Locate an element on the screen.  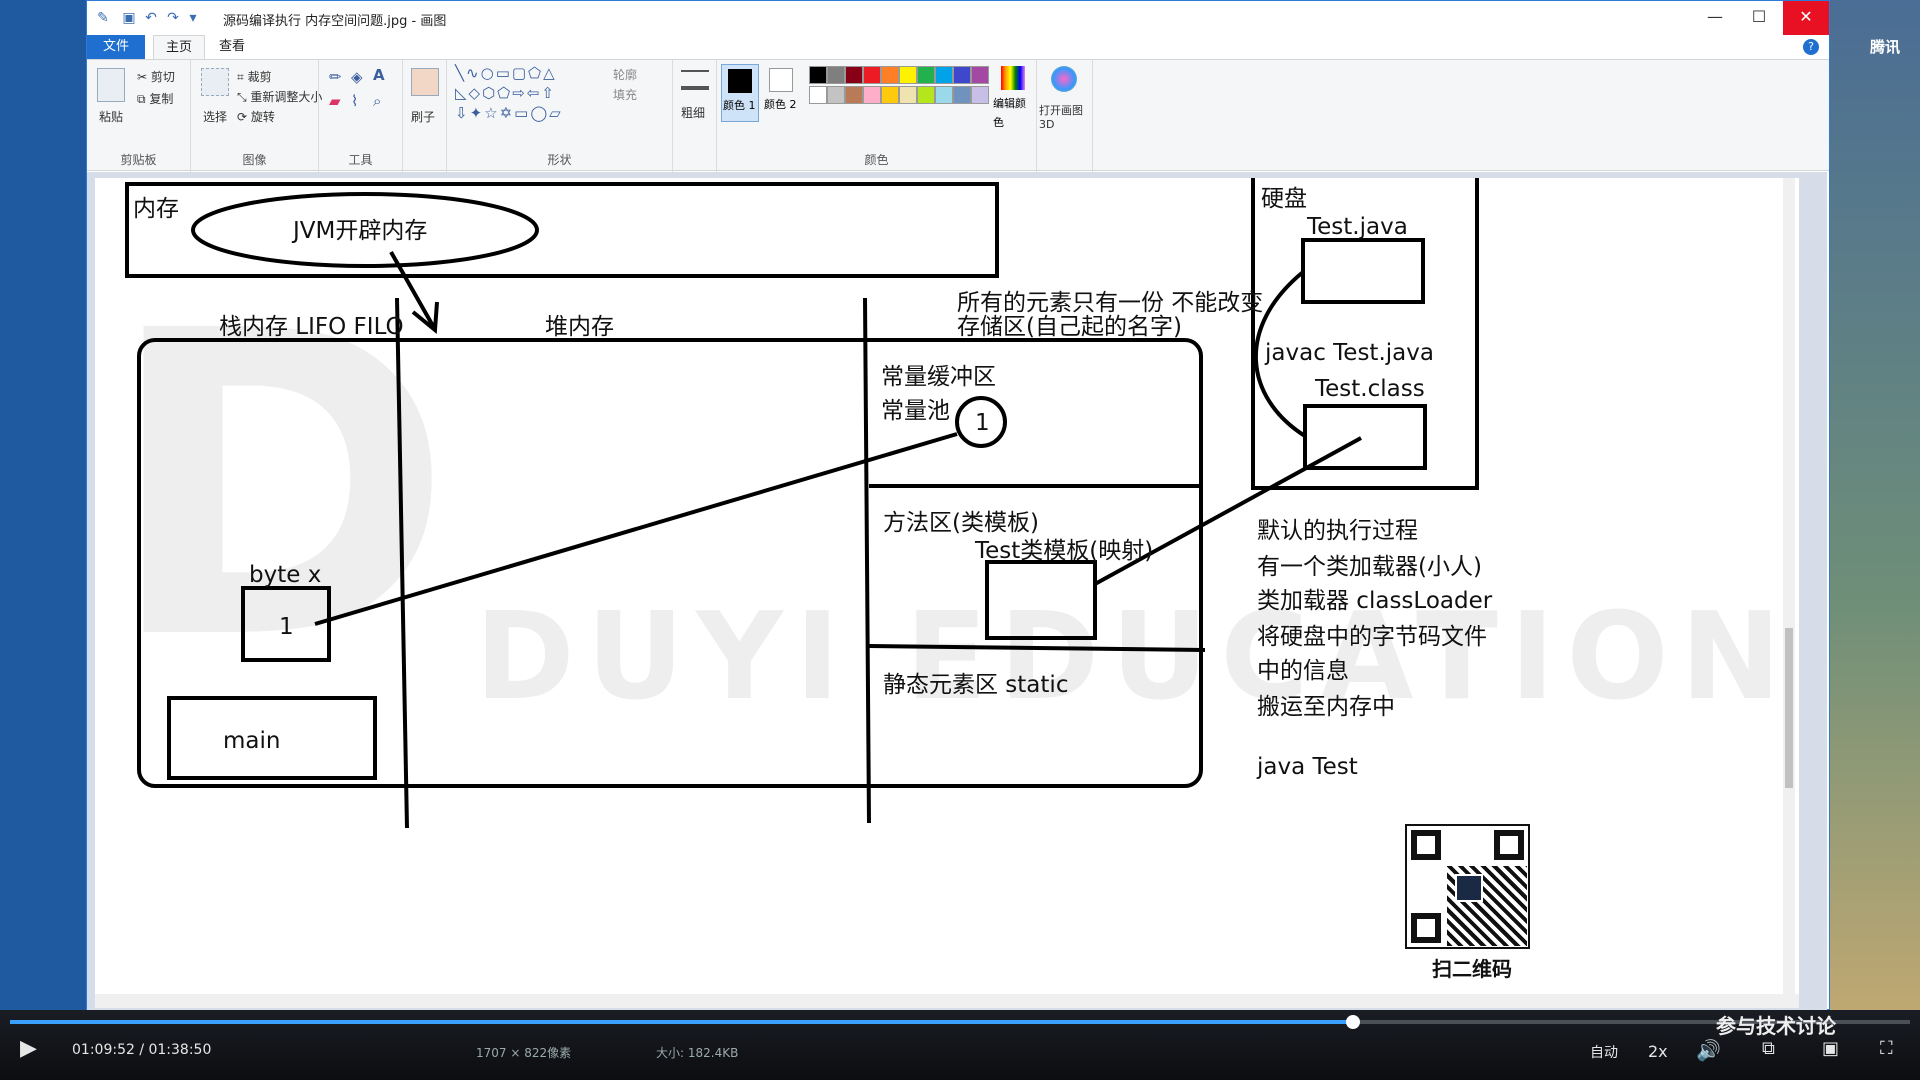
crop-button: ⌗ 裁剪 is located at coordinates (254, 76).